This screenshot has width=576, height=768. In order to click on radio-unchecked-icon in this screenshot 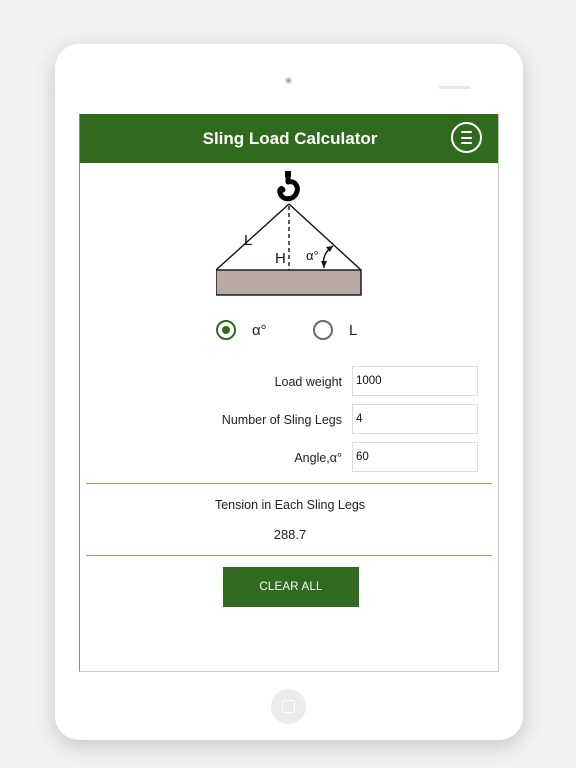, I will do `click(323, 330)`.